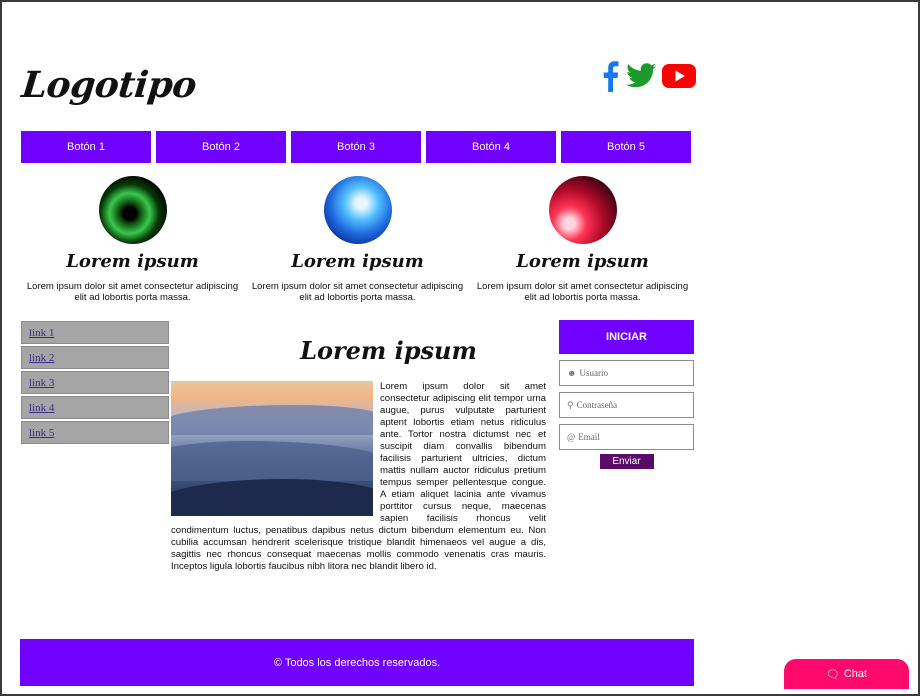 This screenshot has height=696, width=920. What do you see at coordinates (95, 332) in the screenshot?
I see `sidebar-link-1: link 1` at bounding box center [95, 332].